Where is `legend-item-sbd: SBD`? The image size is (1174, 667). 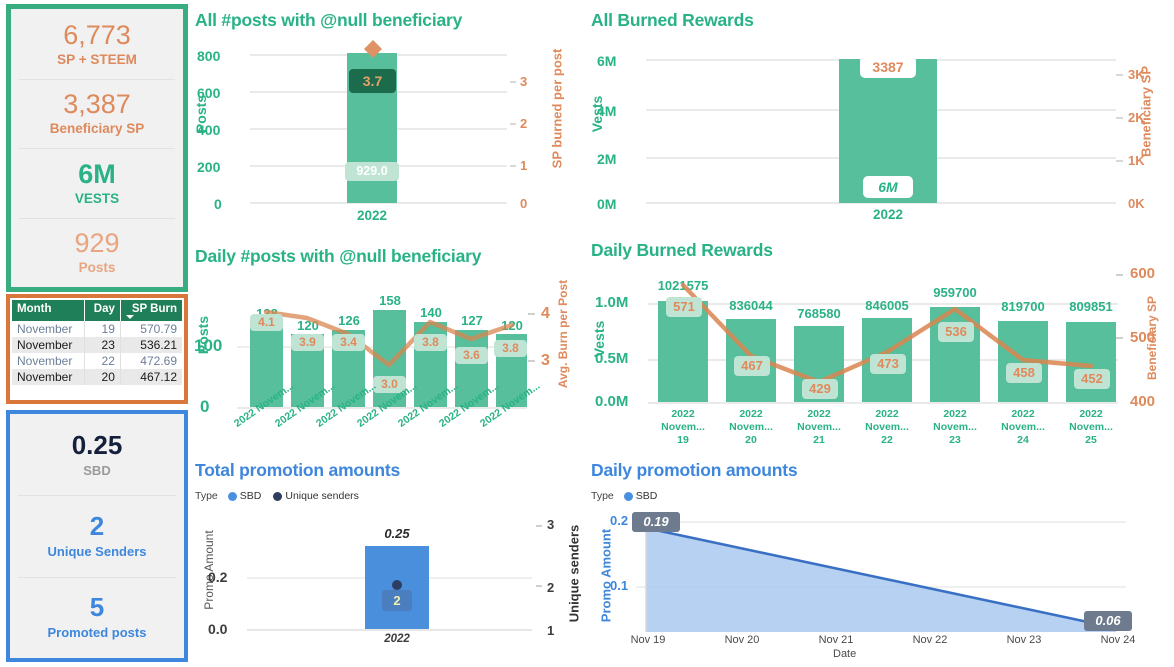
legend-item-sbd: SBD is located at coordinates (244, 496).